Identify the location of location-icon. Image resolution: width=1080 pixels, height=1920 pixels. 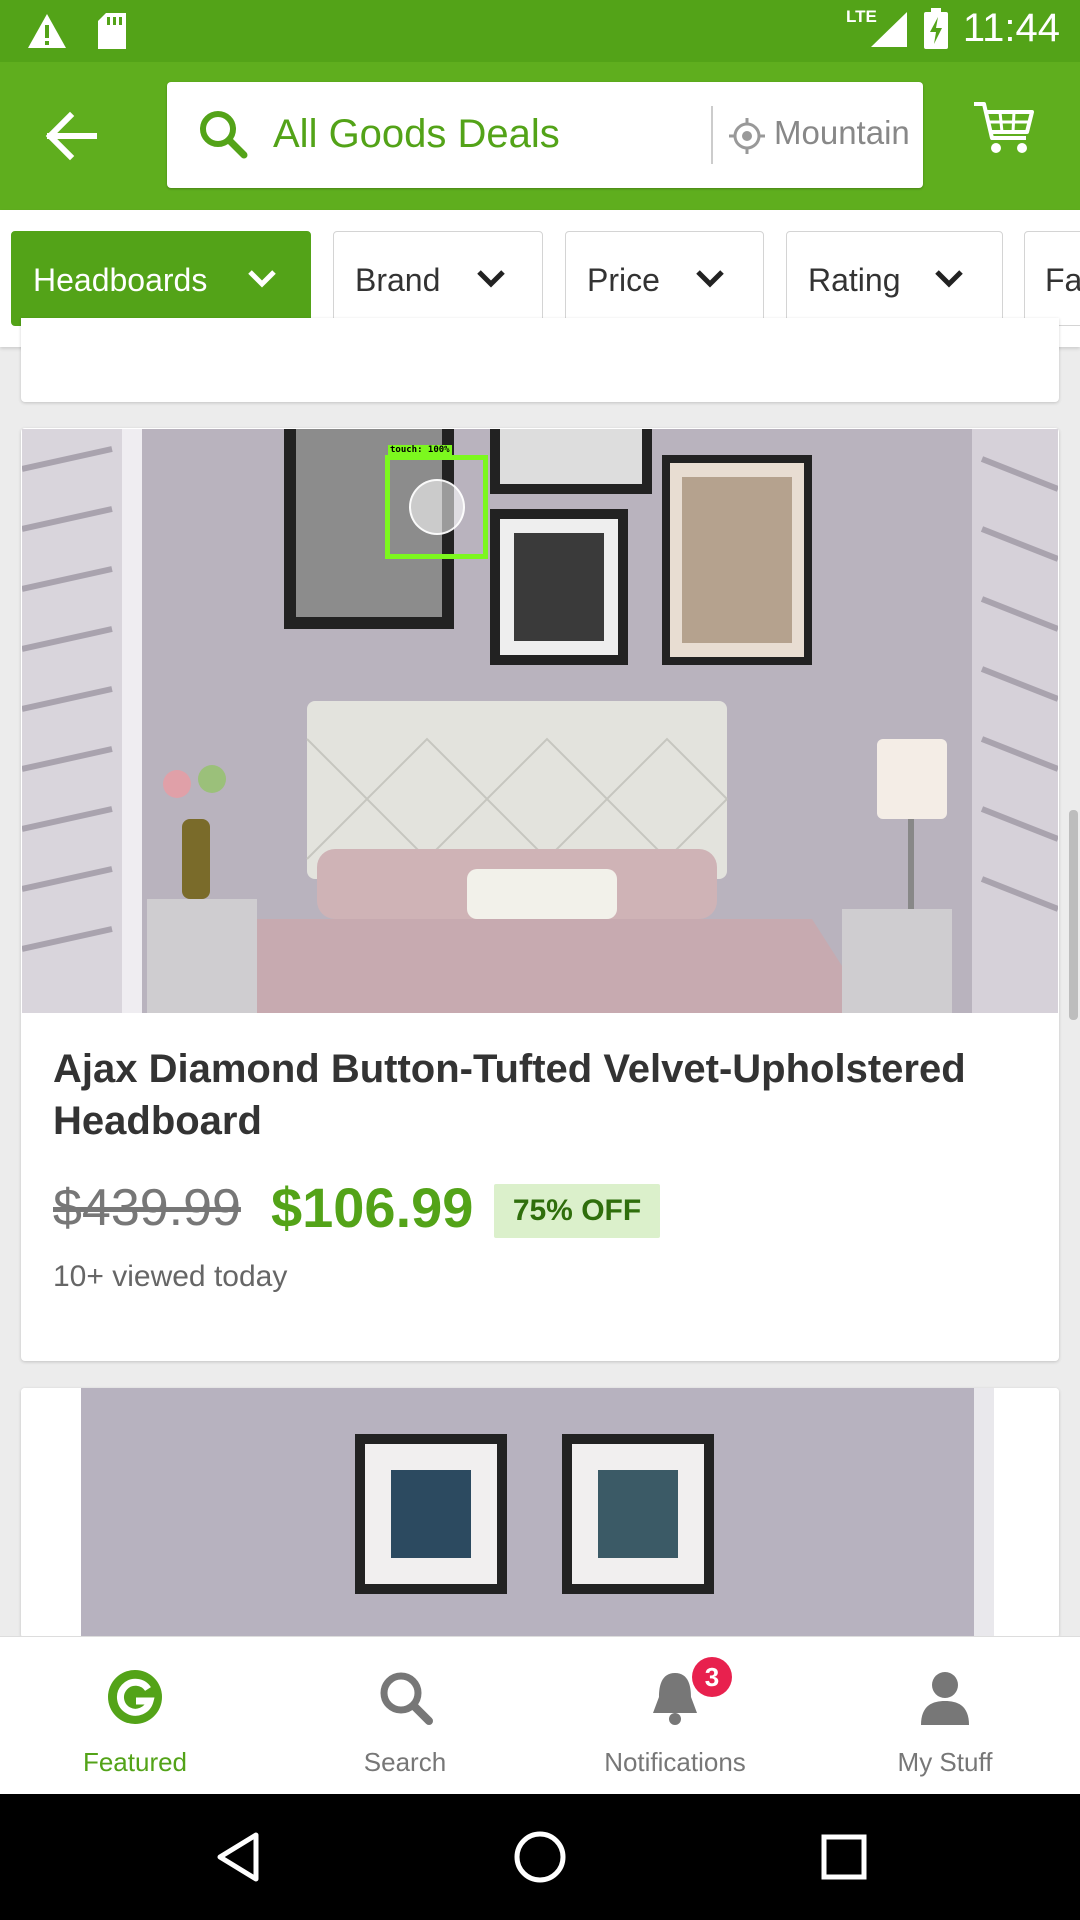
(747, 136).